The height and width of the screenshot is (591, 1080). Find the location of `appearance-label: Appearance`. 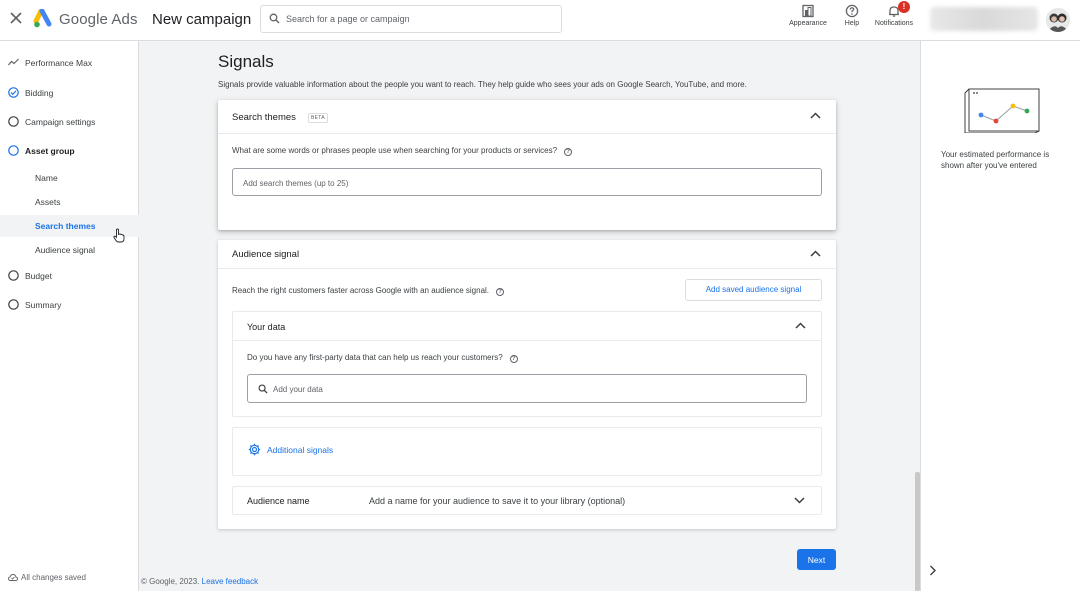

appearance-label: Appearance is located at coordinates (808, 23).